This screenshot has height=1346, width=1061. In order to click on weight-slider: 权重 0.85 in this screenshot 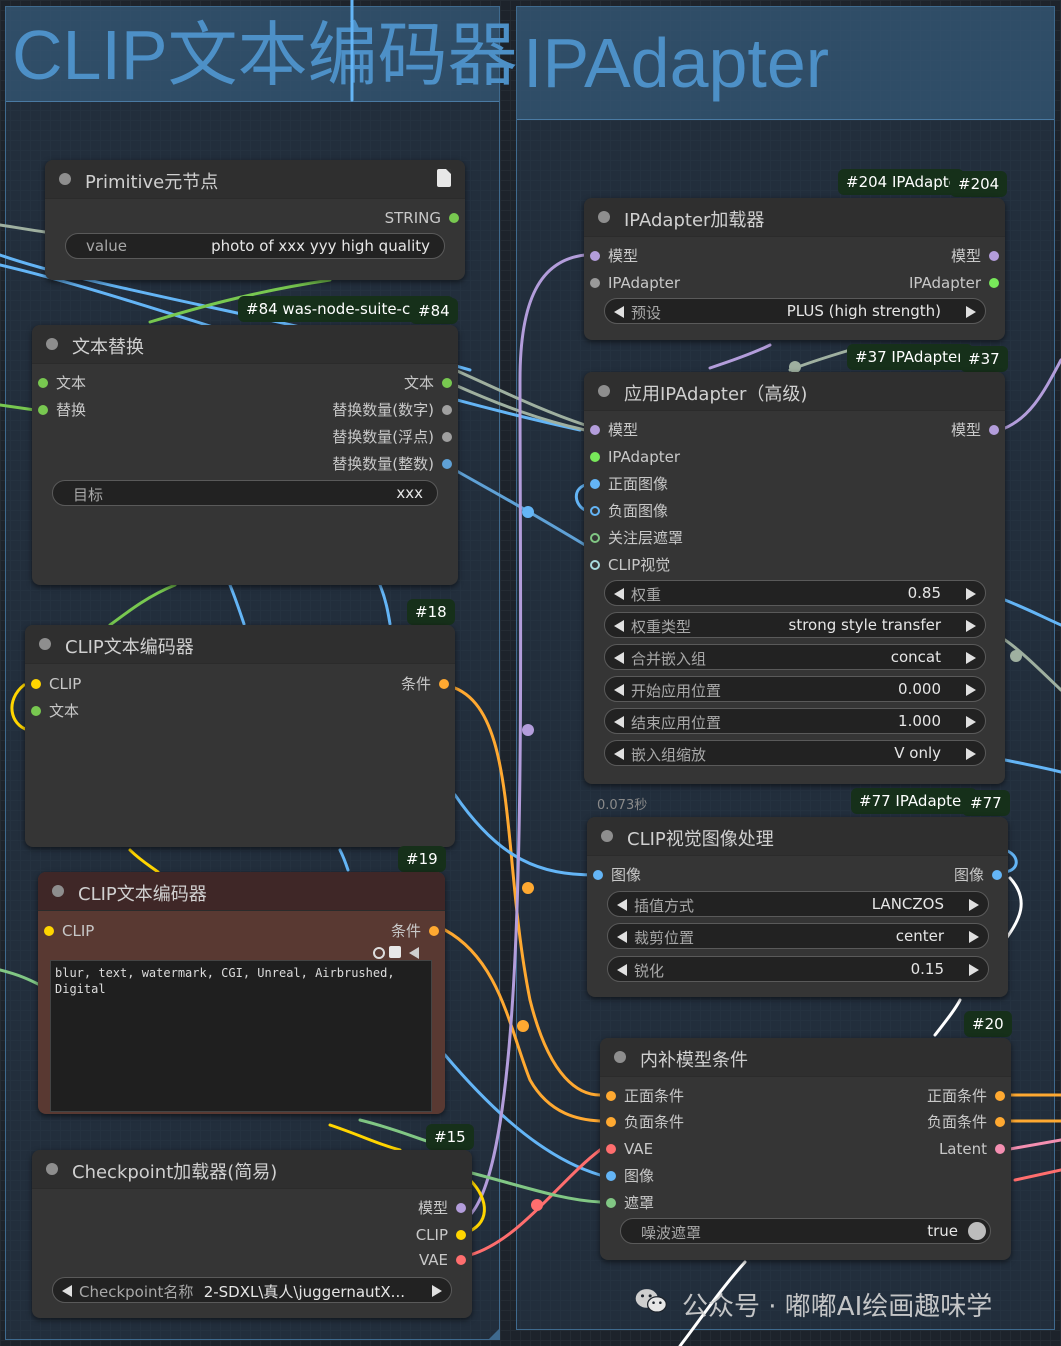, I will do `click(795, 593)`.